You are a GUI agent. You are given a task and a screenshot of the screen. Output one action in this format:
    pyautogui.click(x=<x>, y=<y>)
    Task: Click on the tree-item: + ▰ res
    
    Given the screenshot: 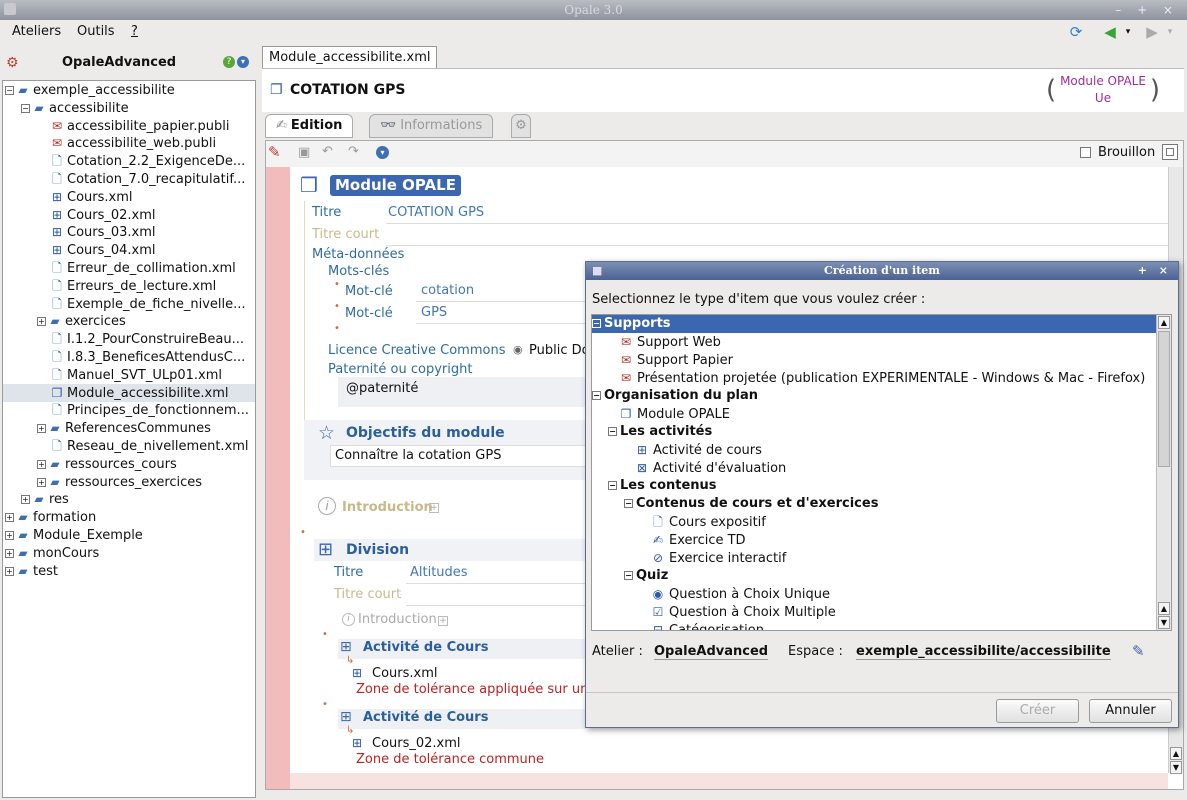 What is the action you would take?
    pyautogui.click(x=129, y=499)
    